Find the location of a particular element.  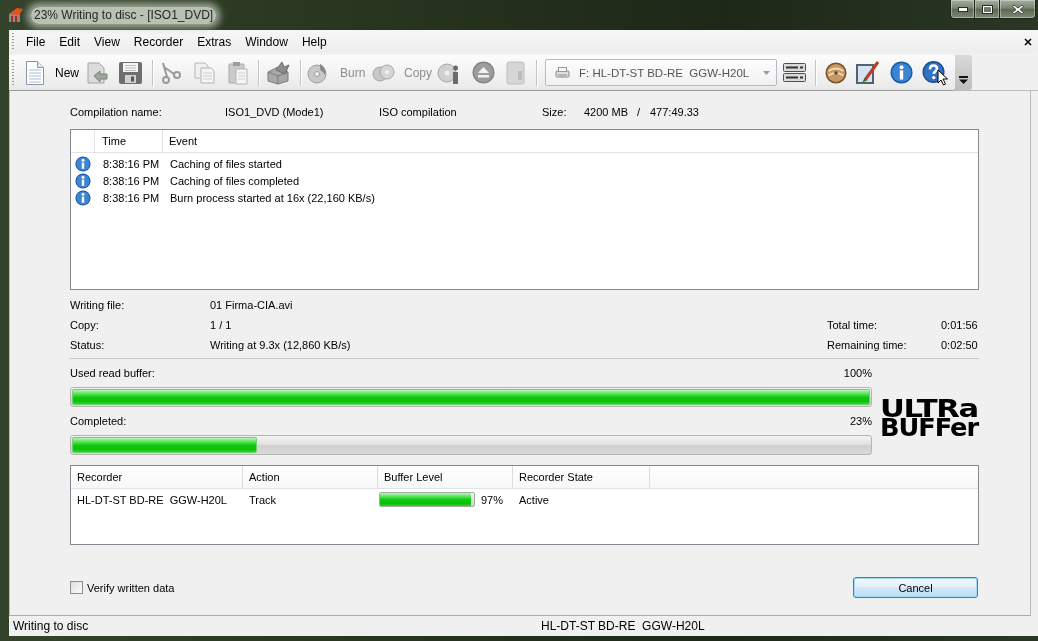

caret-icon is located at coordinates (766, 72).